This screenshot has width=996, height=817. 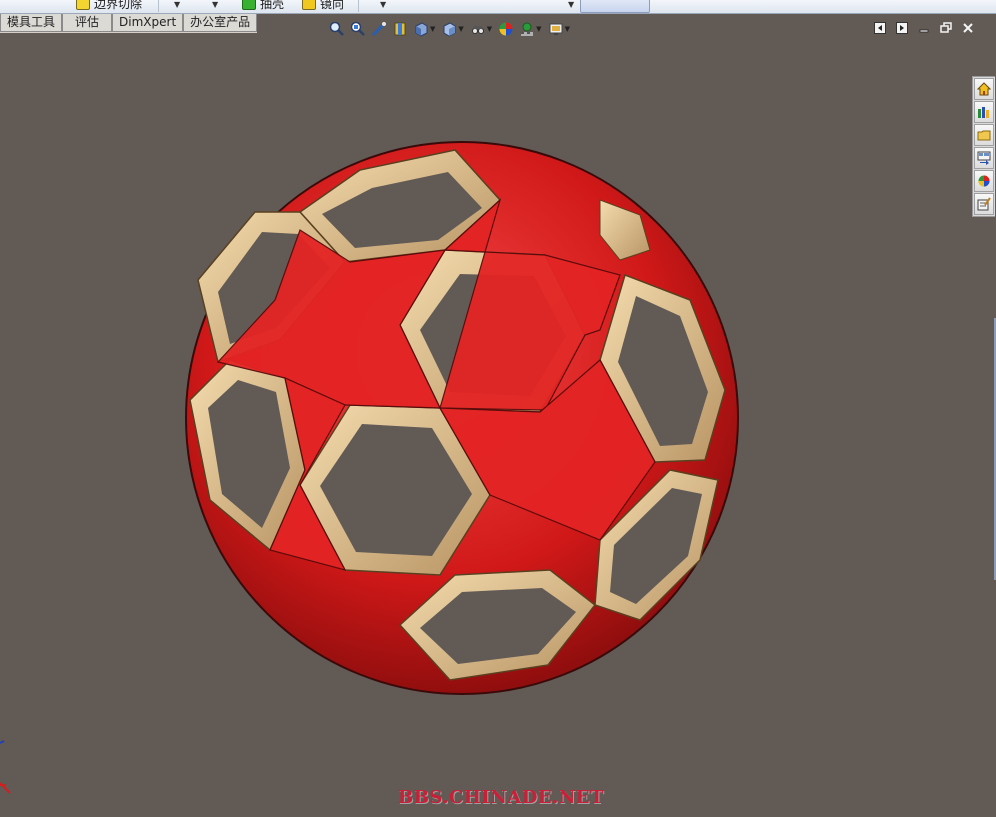 What do you see at coordinates (984, 158) in the screenshot?
I see `view-palette-icon` at bounding box center [984, 158].